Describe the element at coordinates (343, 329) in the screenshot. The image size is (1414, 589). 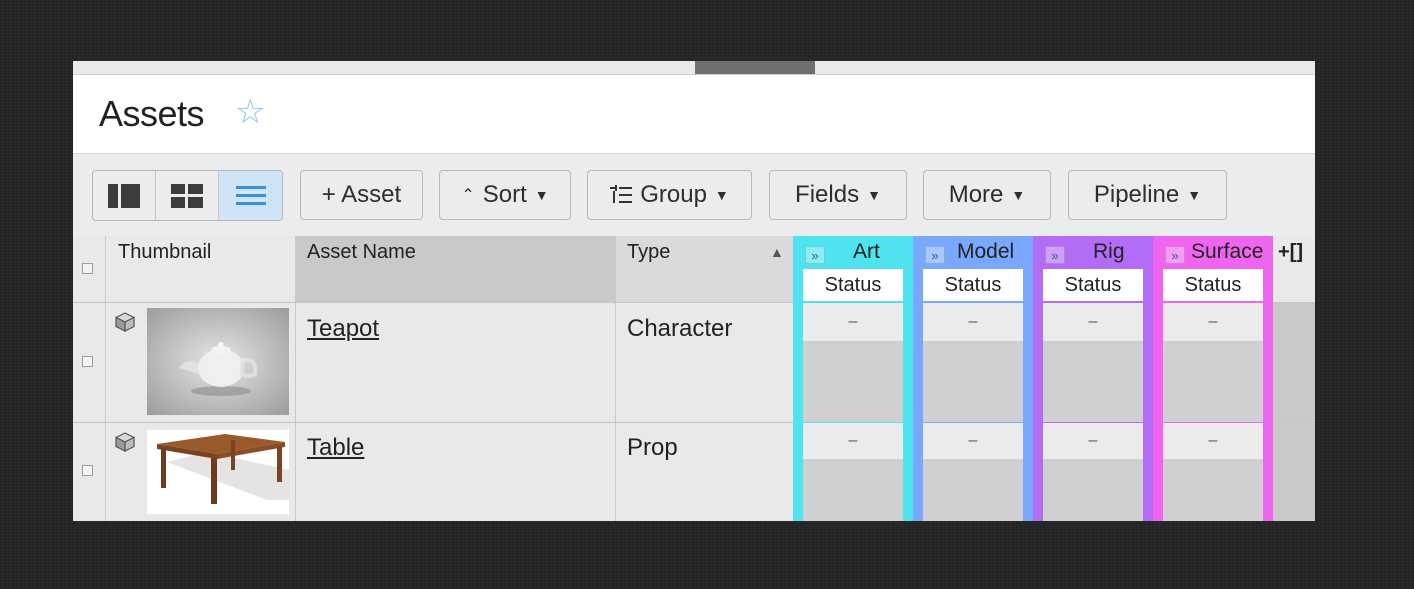
I see `asset-name-link: Teapot` at that location.